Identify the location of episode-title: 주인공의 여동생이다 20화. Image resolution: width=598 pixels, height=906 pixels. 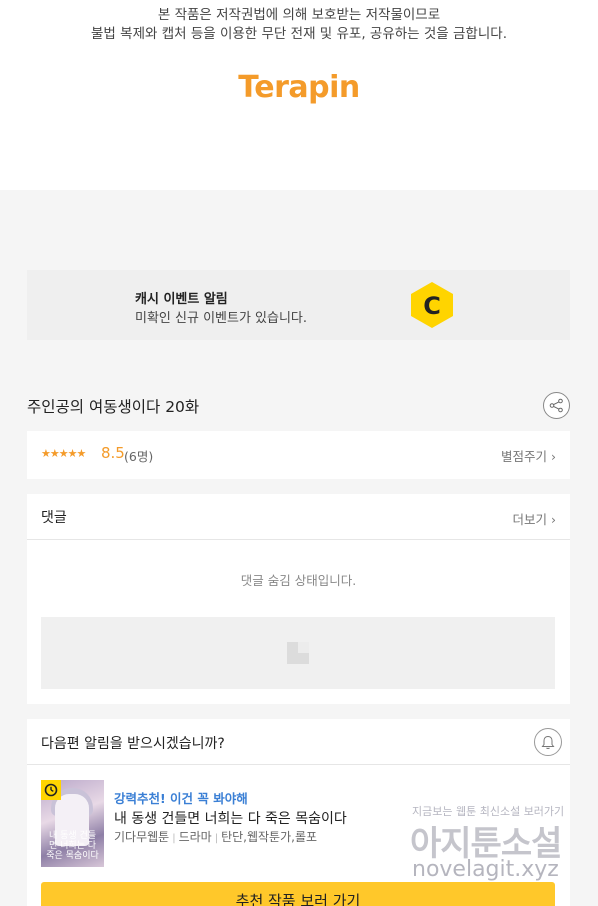
(113, 407).